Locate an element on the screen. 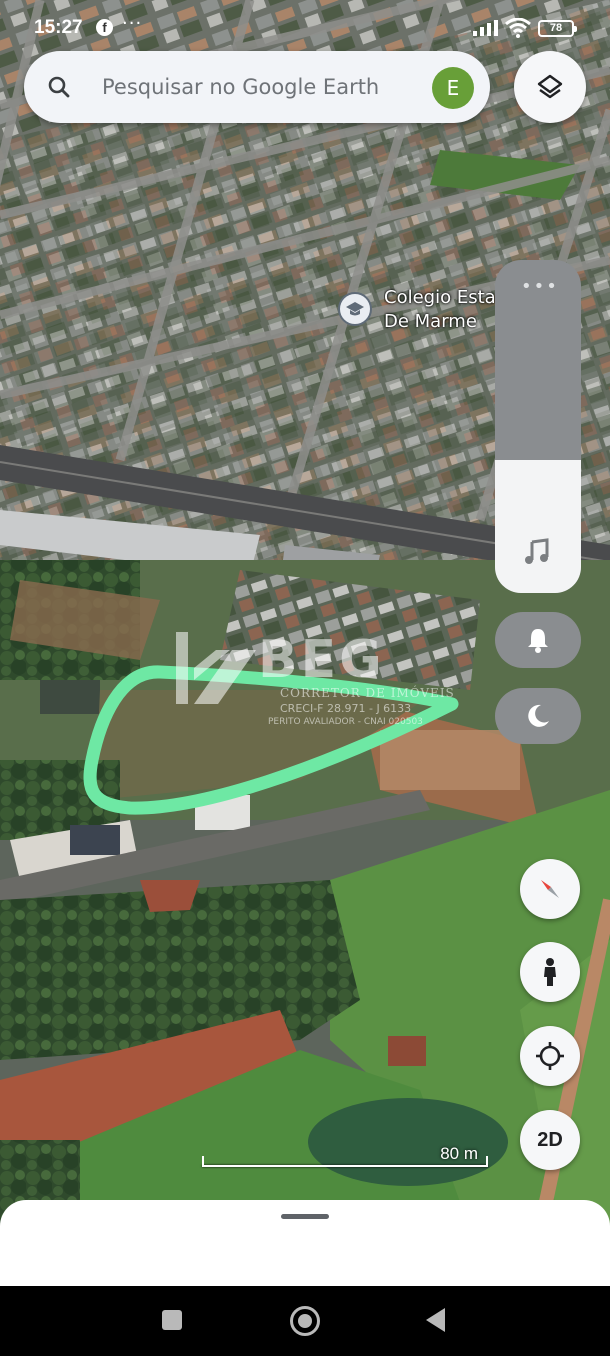 The width and height of the screenshot is (610, 1356). bottom-sheet is located at coordinates (305, 1243).